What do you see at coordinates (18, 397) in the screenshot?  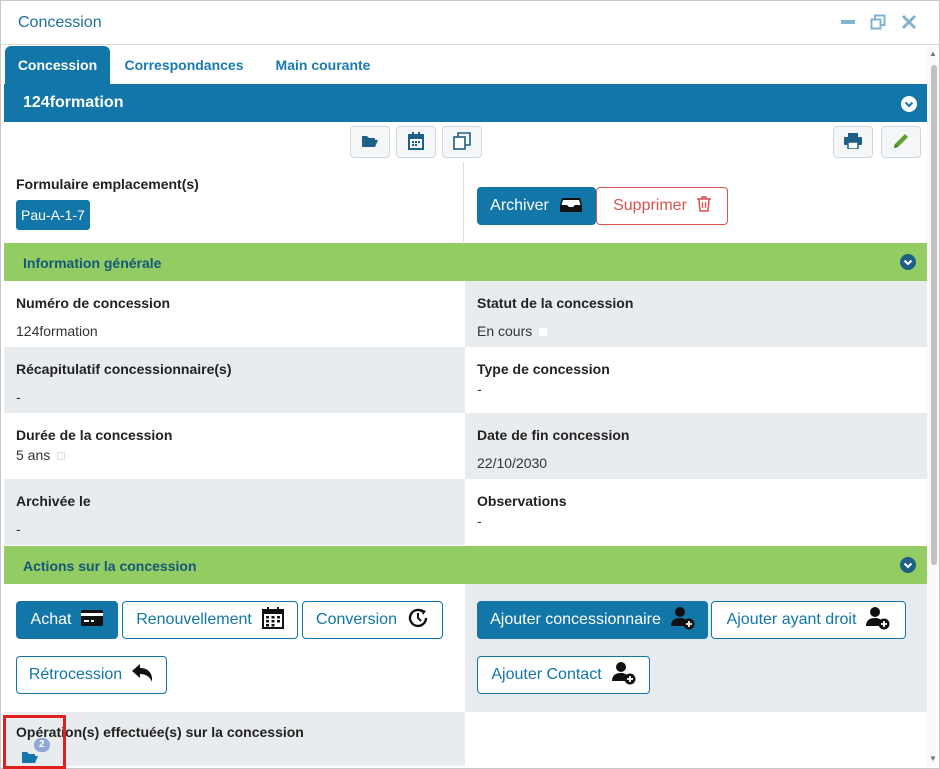 I see `recap-value: -` at bounding box center [18, 397].